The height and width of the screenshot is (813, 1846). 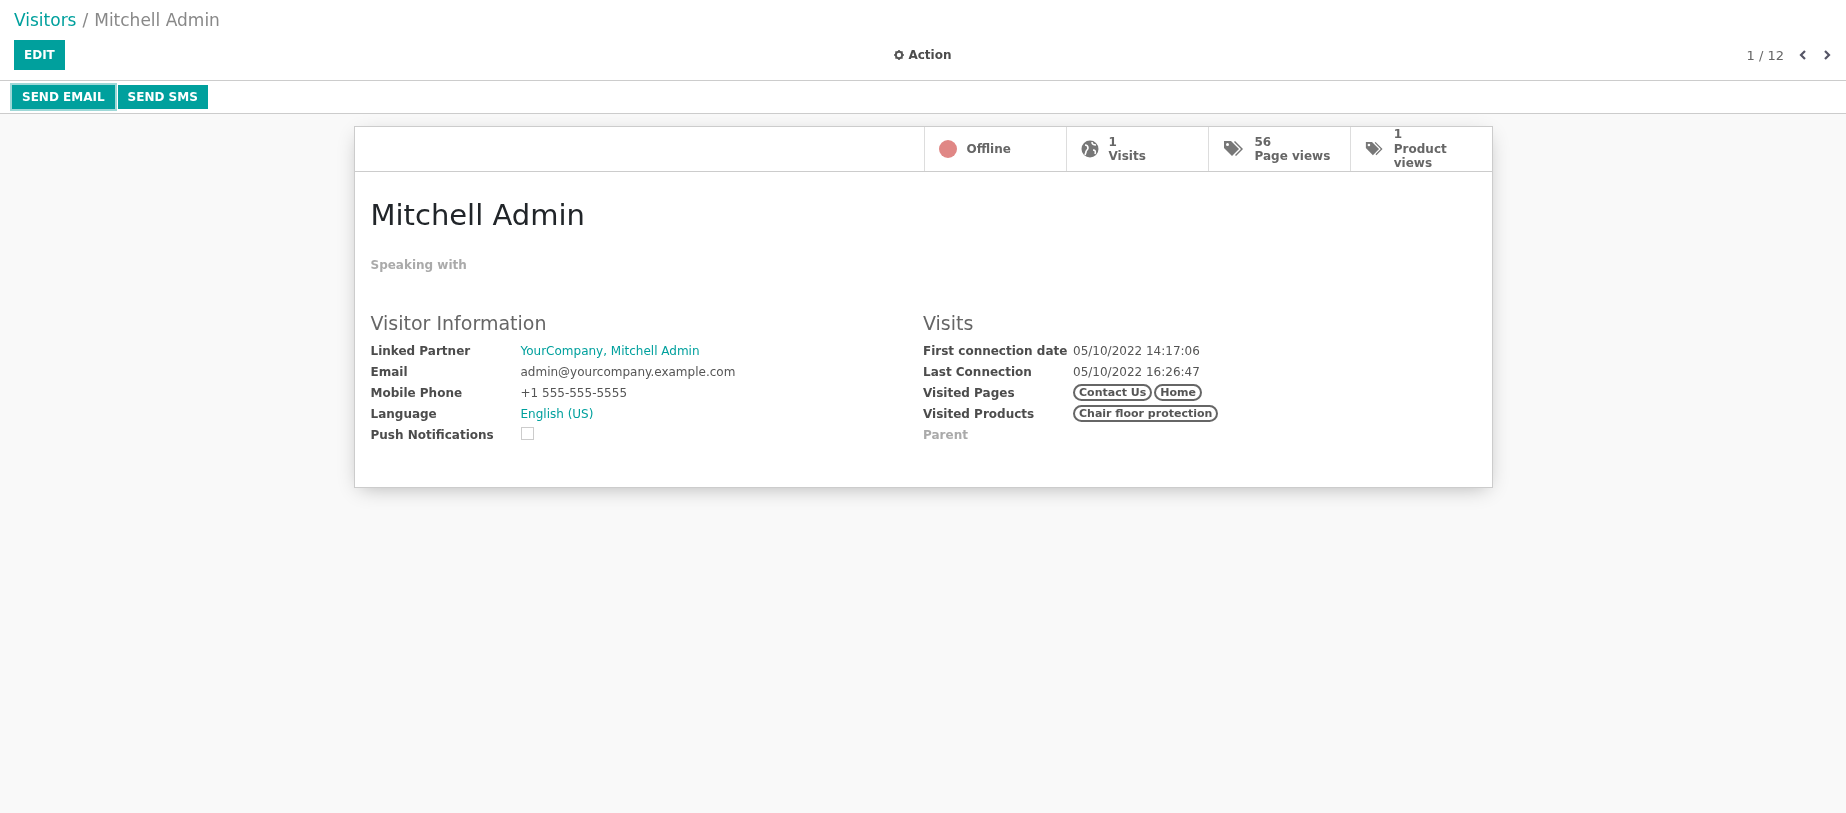 What do you see at coordinates (432, 434) in the screenshot?
I see `field-label: Push Notifications` at bounding box center [432, 434].